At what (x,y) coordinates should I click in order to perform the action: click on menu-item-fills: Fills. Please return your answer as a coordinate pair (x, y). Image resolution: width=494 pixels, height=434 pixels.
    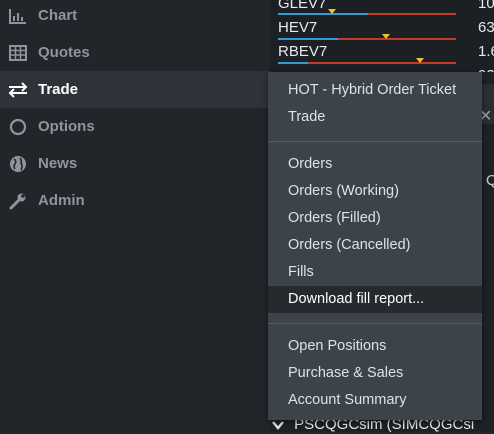
    Looking at the image, I should click on (375, 272).